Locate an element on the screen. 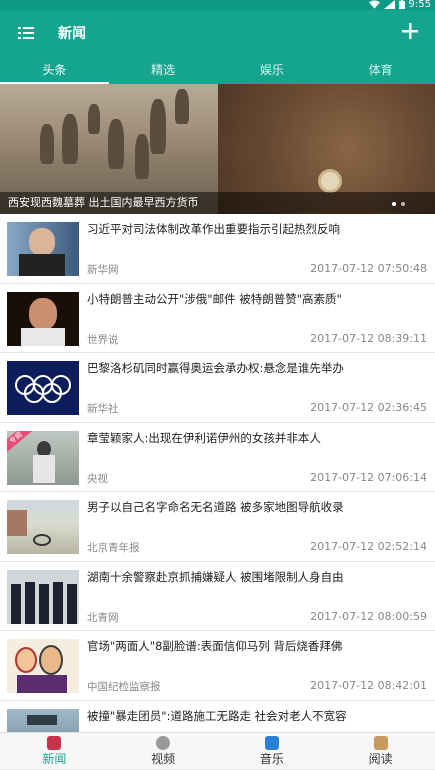 Image resolution: width=435 pixels, height=770 pixels. nav-news: 新闻 is located at coordinates (54, 751).